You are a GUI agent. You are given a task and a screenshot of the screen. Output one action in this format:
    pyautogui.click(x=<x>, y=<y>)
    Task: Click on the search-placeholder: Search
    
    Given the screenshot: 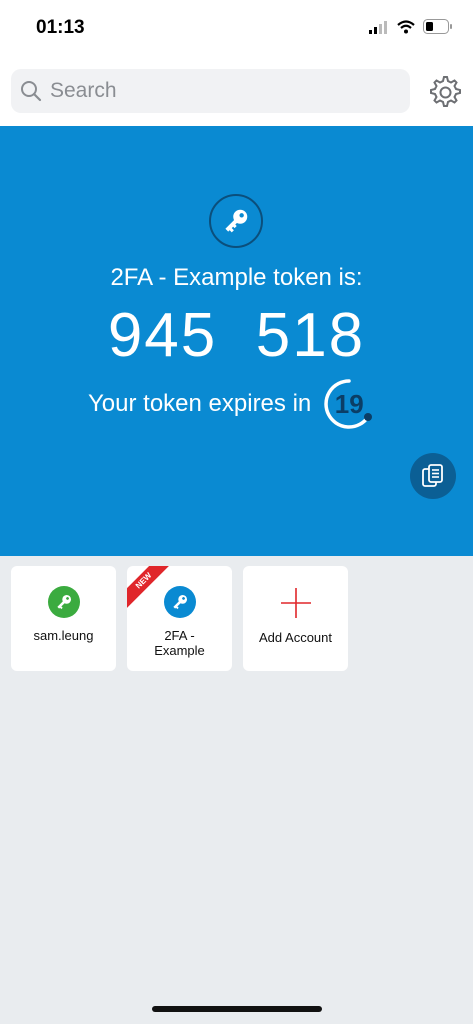 What is the action you would take?
    pyautogui.click(x=83, y=90)
    